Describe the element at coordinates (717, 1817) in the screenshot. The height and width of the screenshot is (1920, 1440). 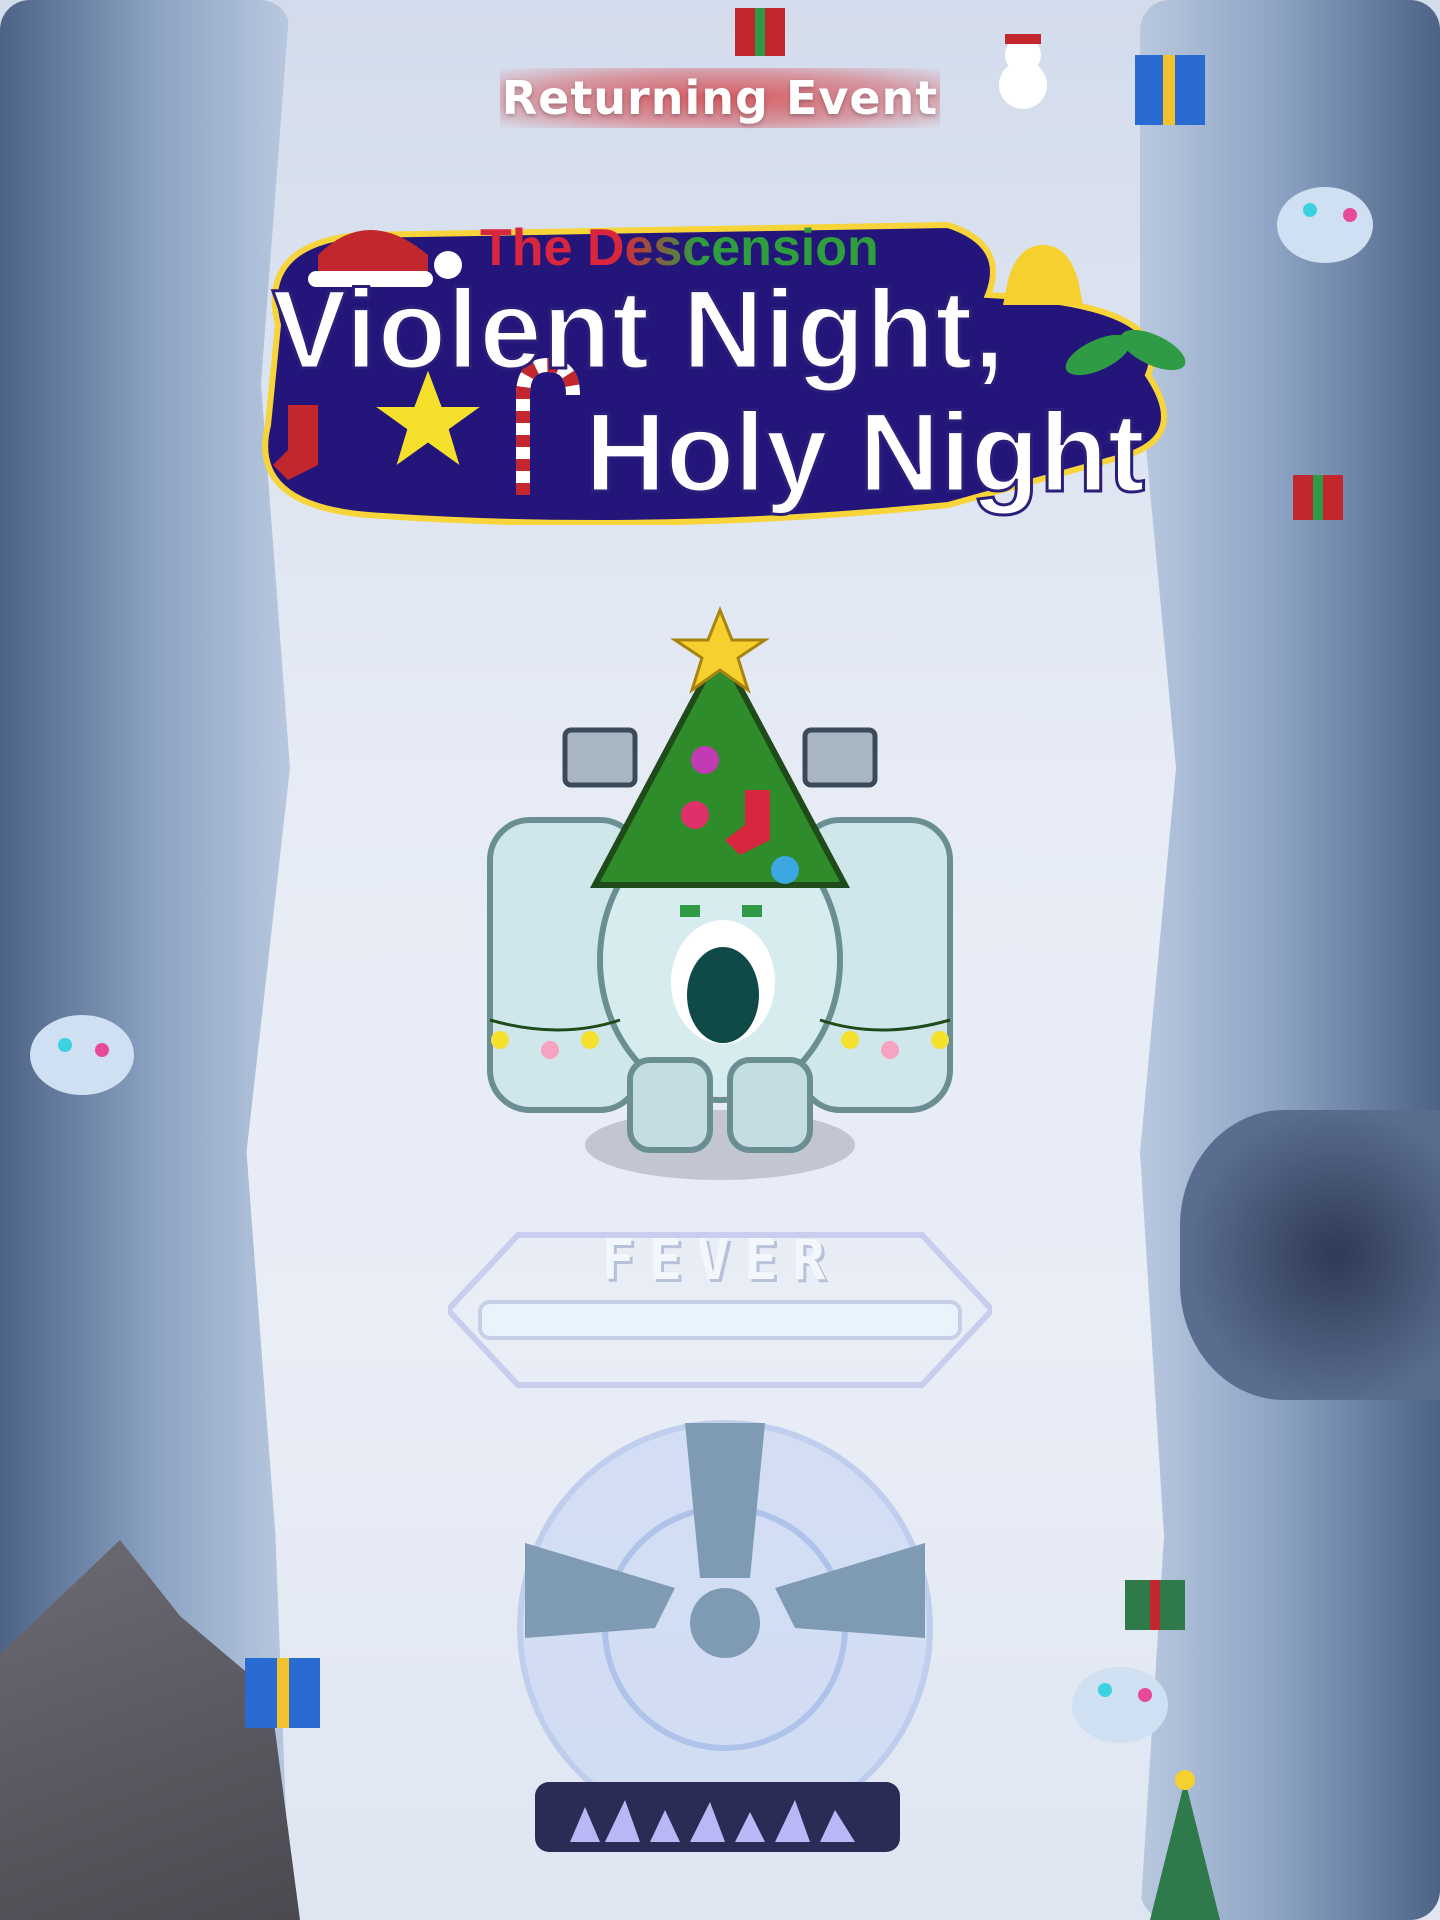
I see `crystal-charge-bar` at that location.